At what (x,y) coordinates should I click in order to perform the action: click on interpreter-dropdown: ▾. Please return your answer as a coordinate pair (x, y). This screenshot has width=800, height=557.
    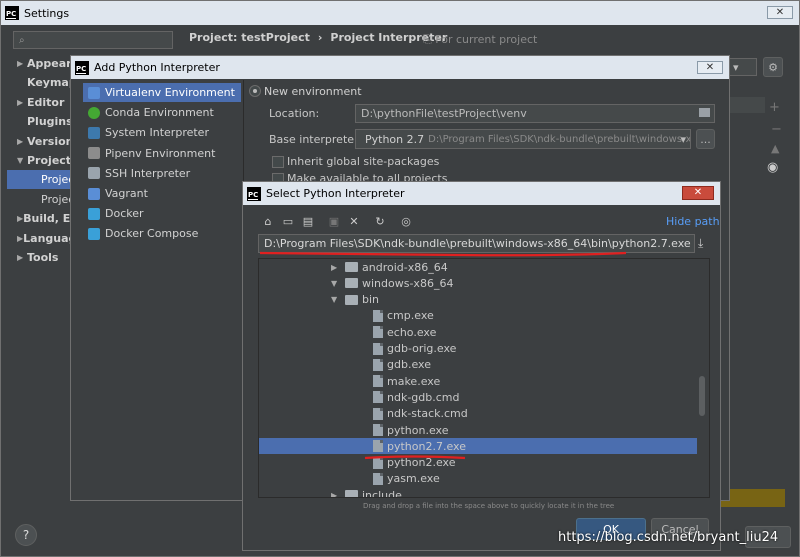
    Looking at the image, I should click on (742, 67).